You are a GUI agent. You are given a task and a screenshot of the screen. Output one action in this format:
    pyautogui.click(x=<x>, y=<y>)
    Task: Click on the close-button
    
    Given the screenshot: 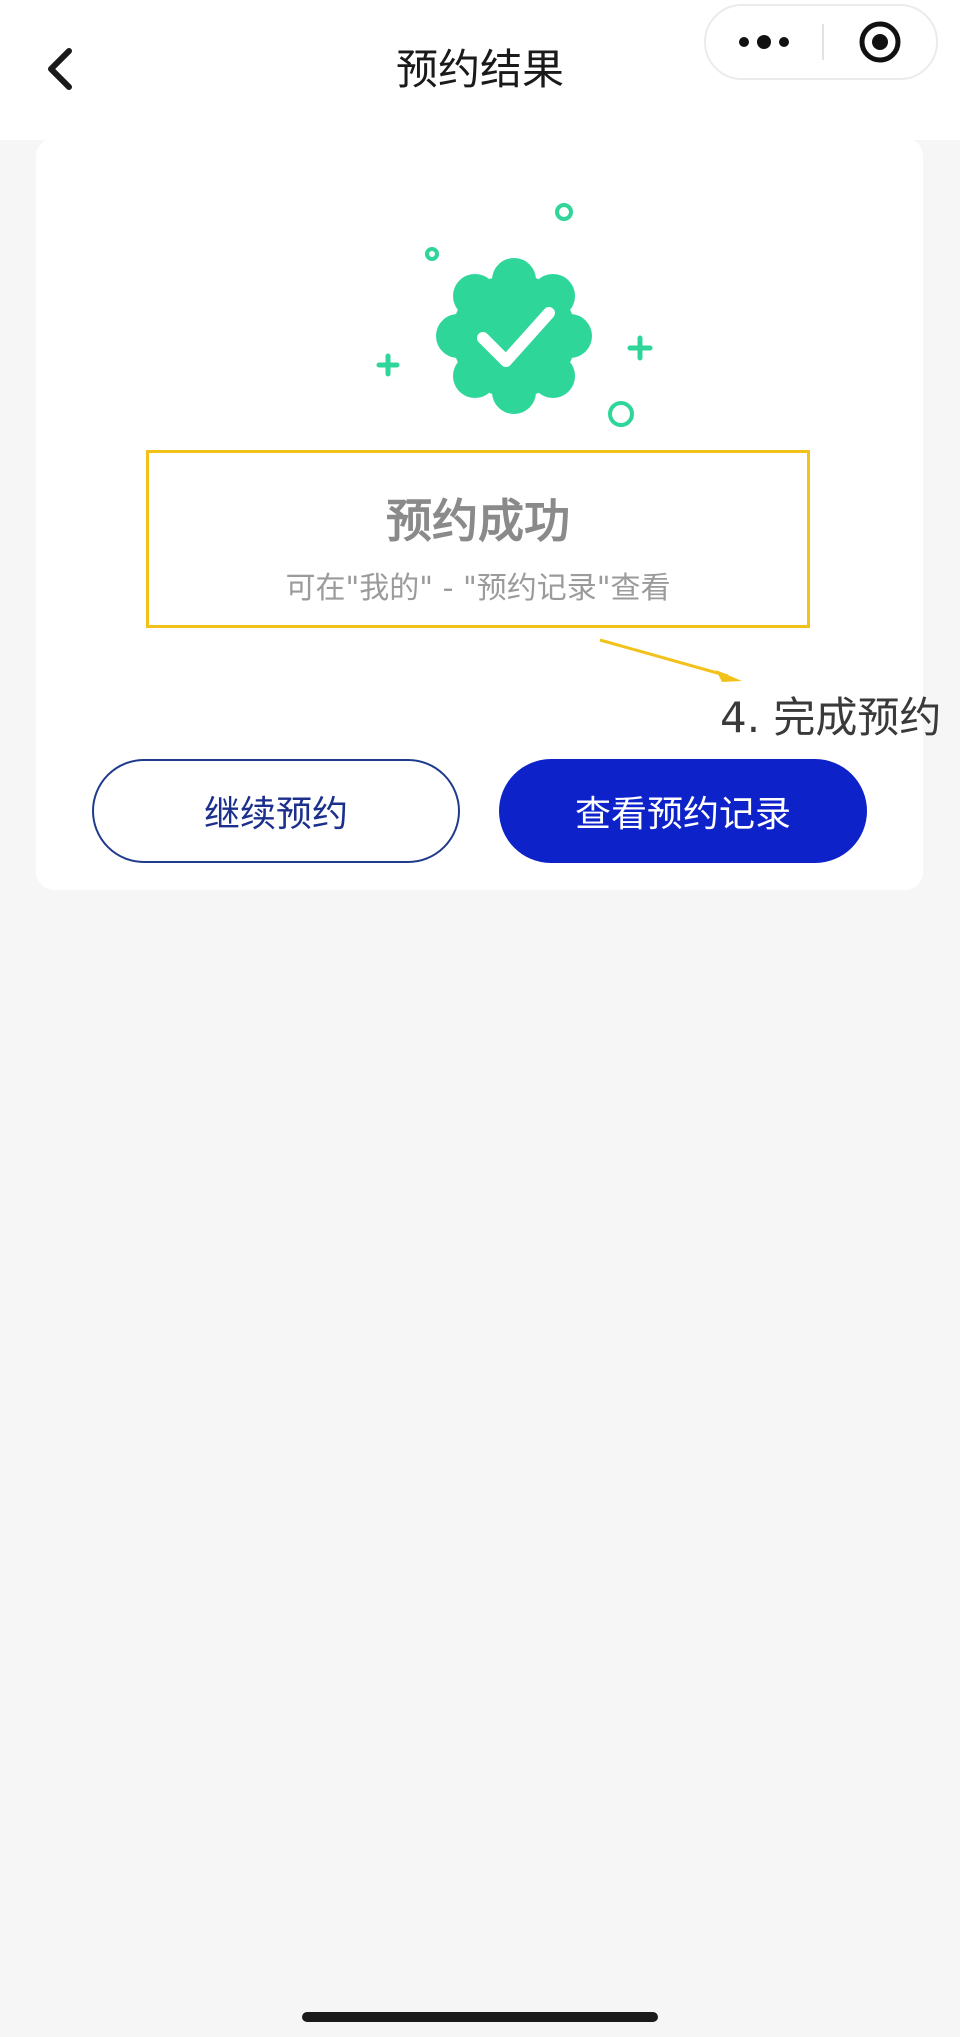 What is the action you would take?
    pyautogui.click(x=880, y=42)
    